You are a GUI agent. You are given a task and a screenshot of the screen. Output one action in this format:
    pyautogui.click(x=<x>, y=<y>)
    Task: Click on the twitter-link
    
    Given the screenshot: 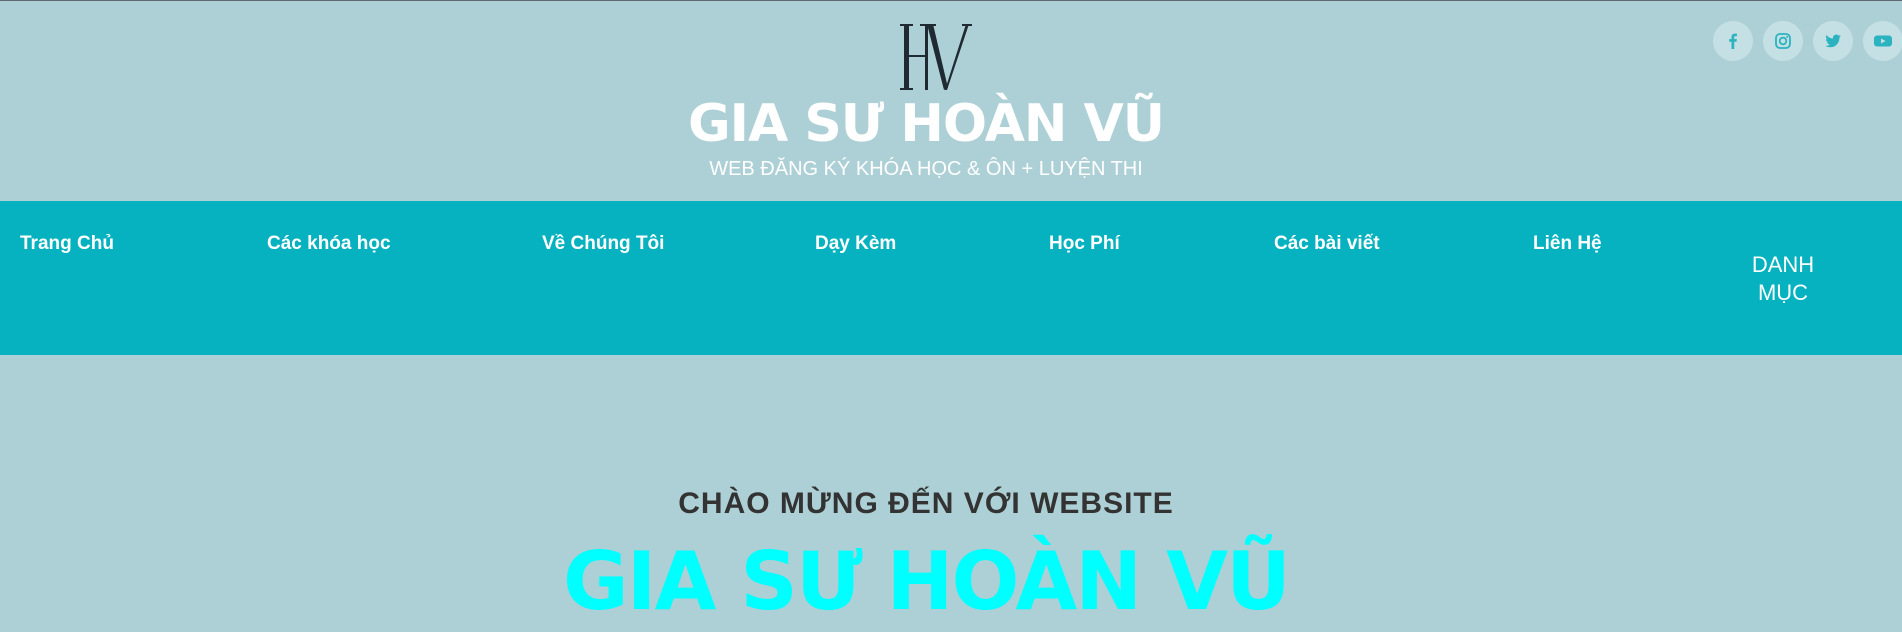 What is the action you would take?
    pyautogui.click(x=1833, y=41)
    